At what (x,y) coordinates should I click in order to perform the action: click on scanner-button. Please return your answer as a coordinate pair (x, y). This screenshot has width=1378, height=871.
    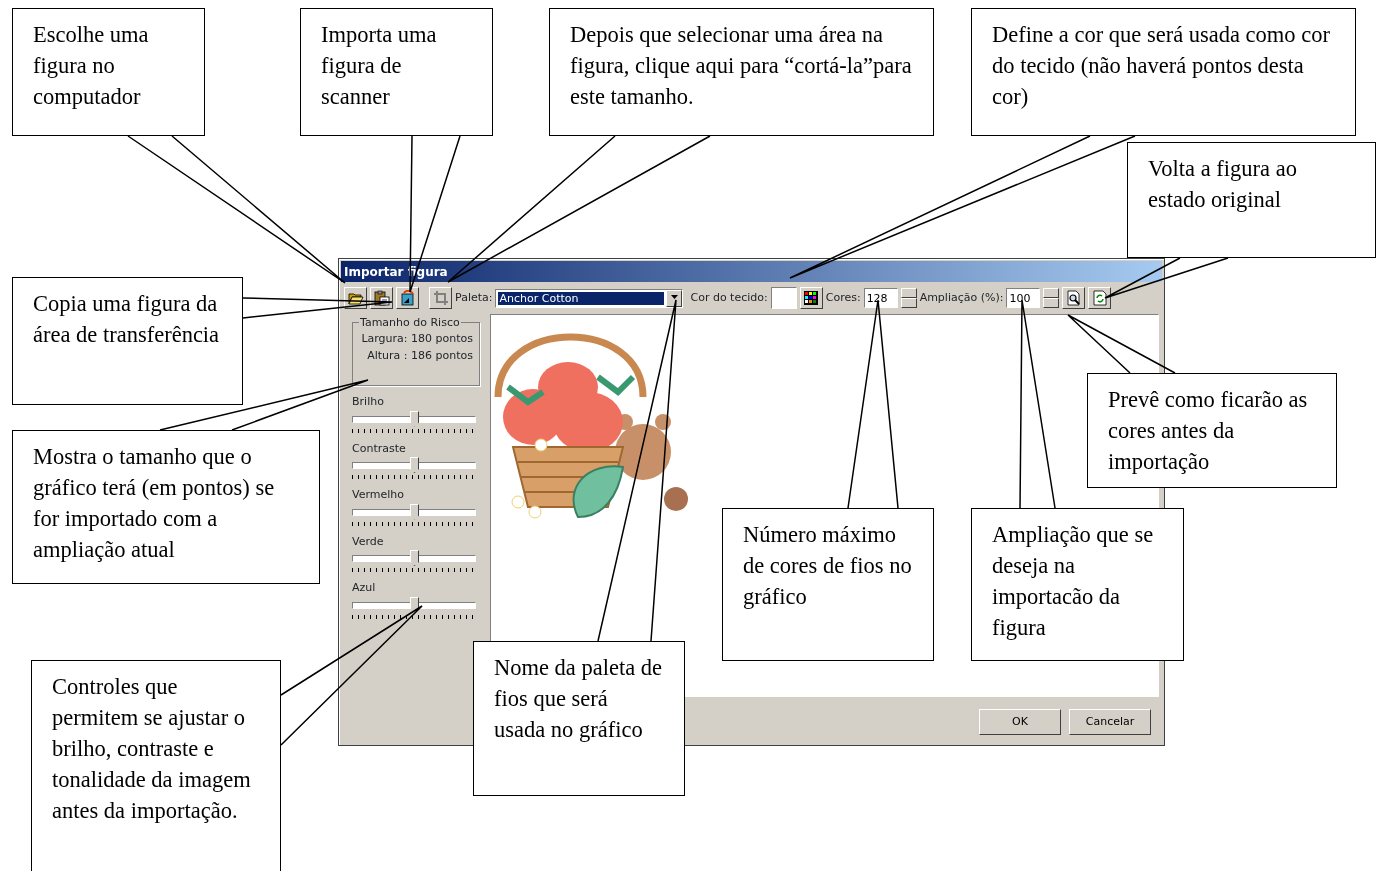
    Looking at the image, I should click on (407, 298).